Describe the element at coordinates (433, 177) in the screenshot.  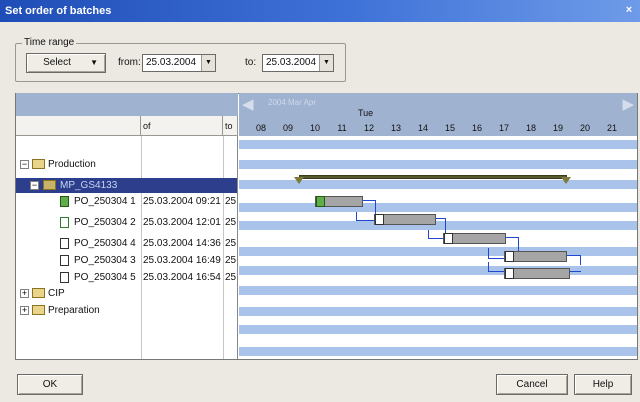
I see `recipe-summary-bar` at that location.